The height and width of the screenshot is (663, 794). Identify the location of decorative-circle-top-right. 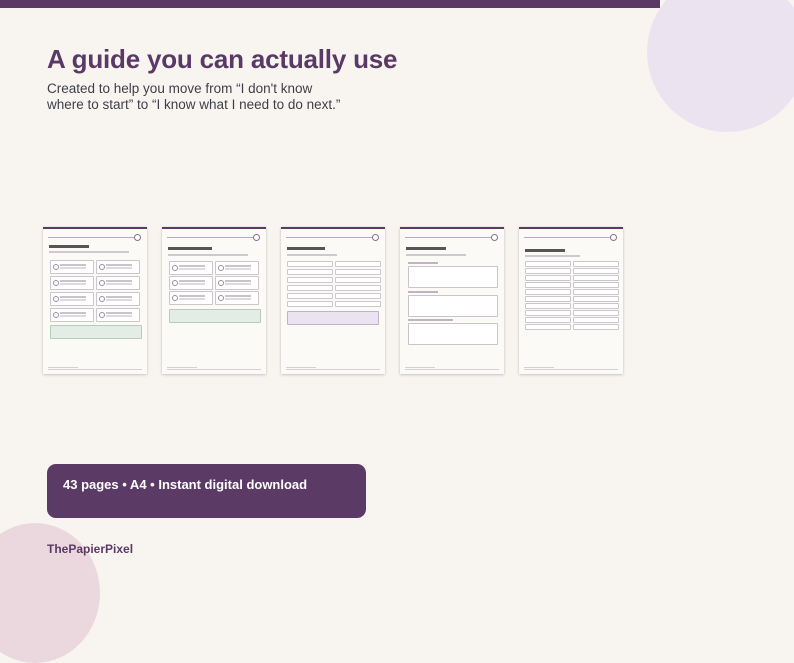
(720, 66).